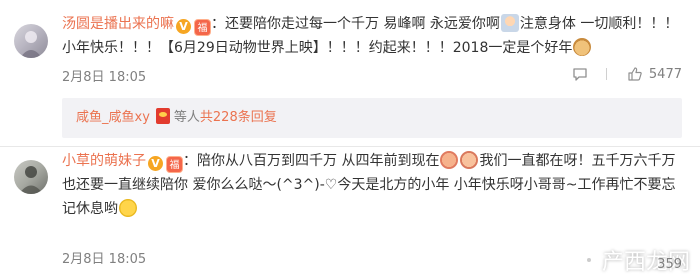 This screenshot has height=280, width=700. What do you see at coordinates (128, 208) in the screenshot?
I see `sweat-smile-emoji-icon` at bounding box center [128, 208].